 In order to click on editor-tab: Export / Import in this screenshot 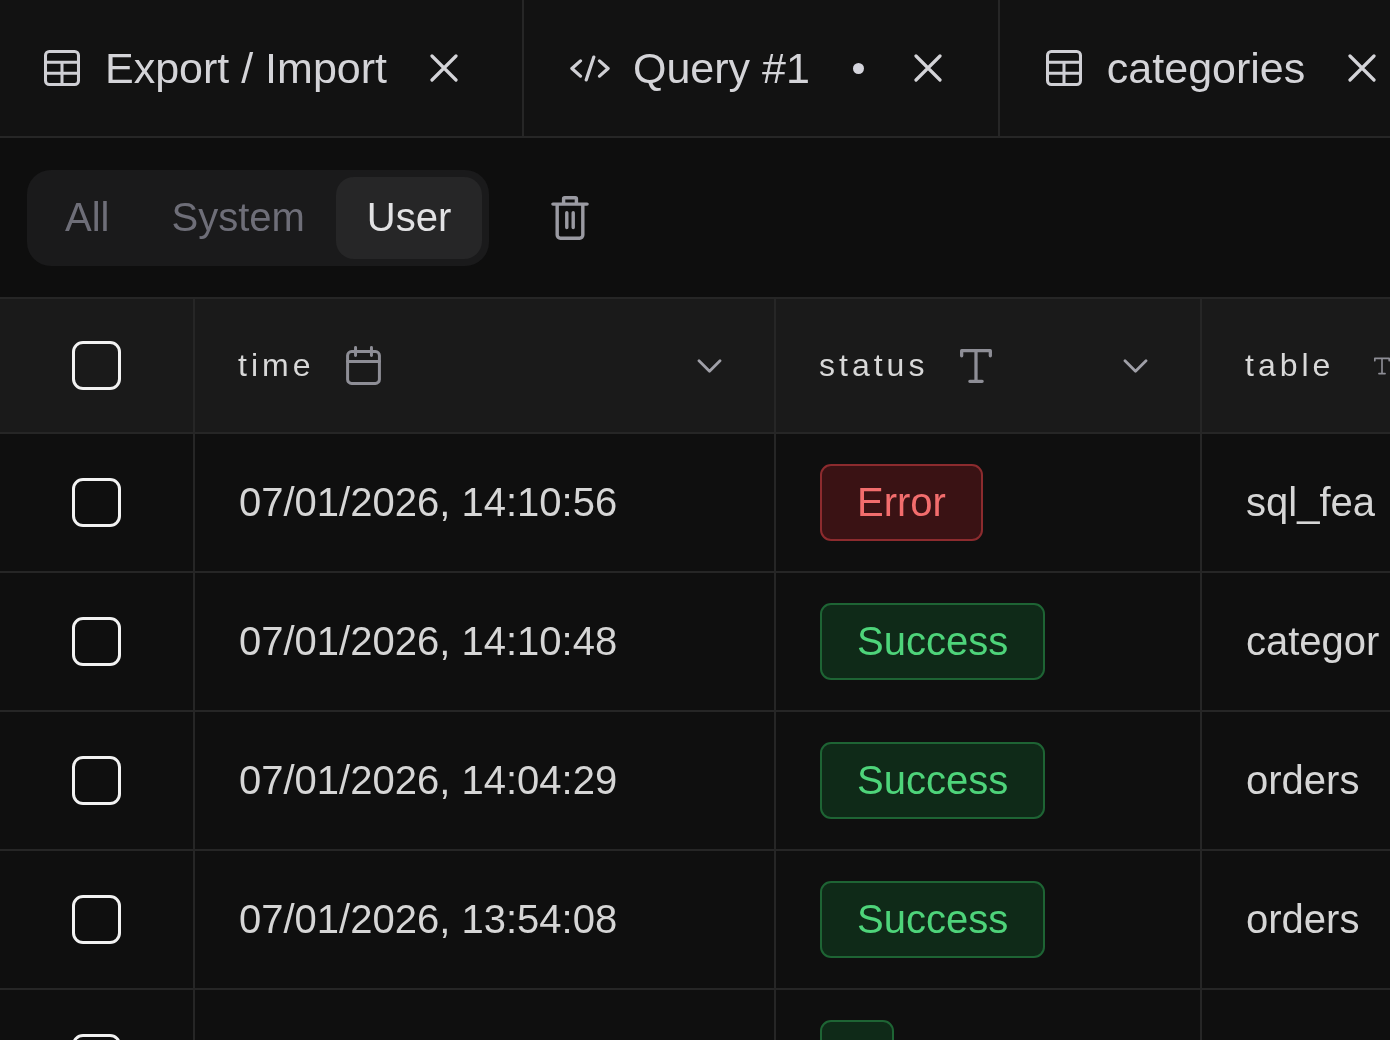, I will do `click(262, 68)`.